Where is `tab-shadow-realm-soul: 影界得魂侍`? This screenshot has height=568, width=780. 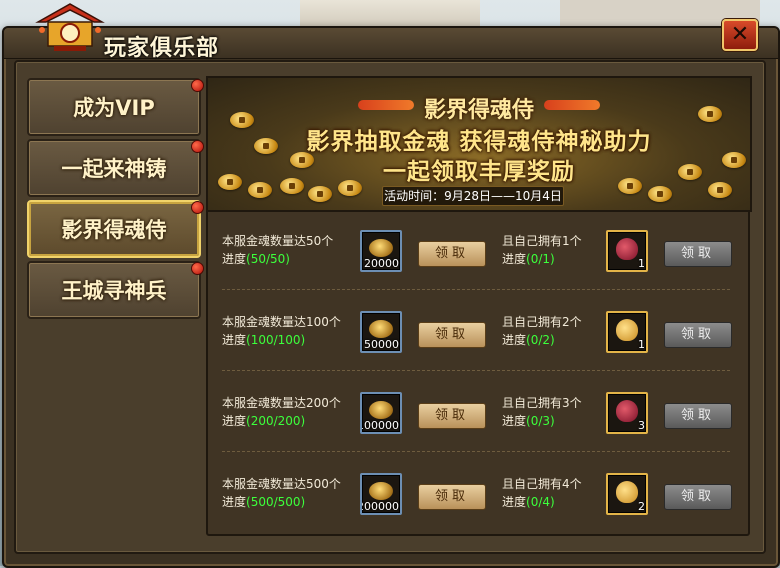 tab-shadow-realm-soul: 影界得魂侍 is located at coordinates (115, 229).